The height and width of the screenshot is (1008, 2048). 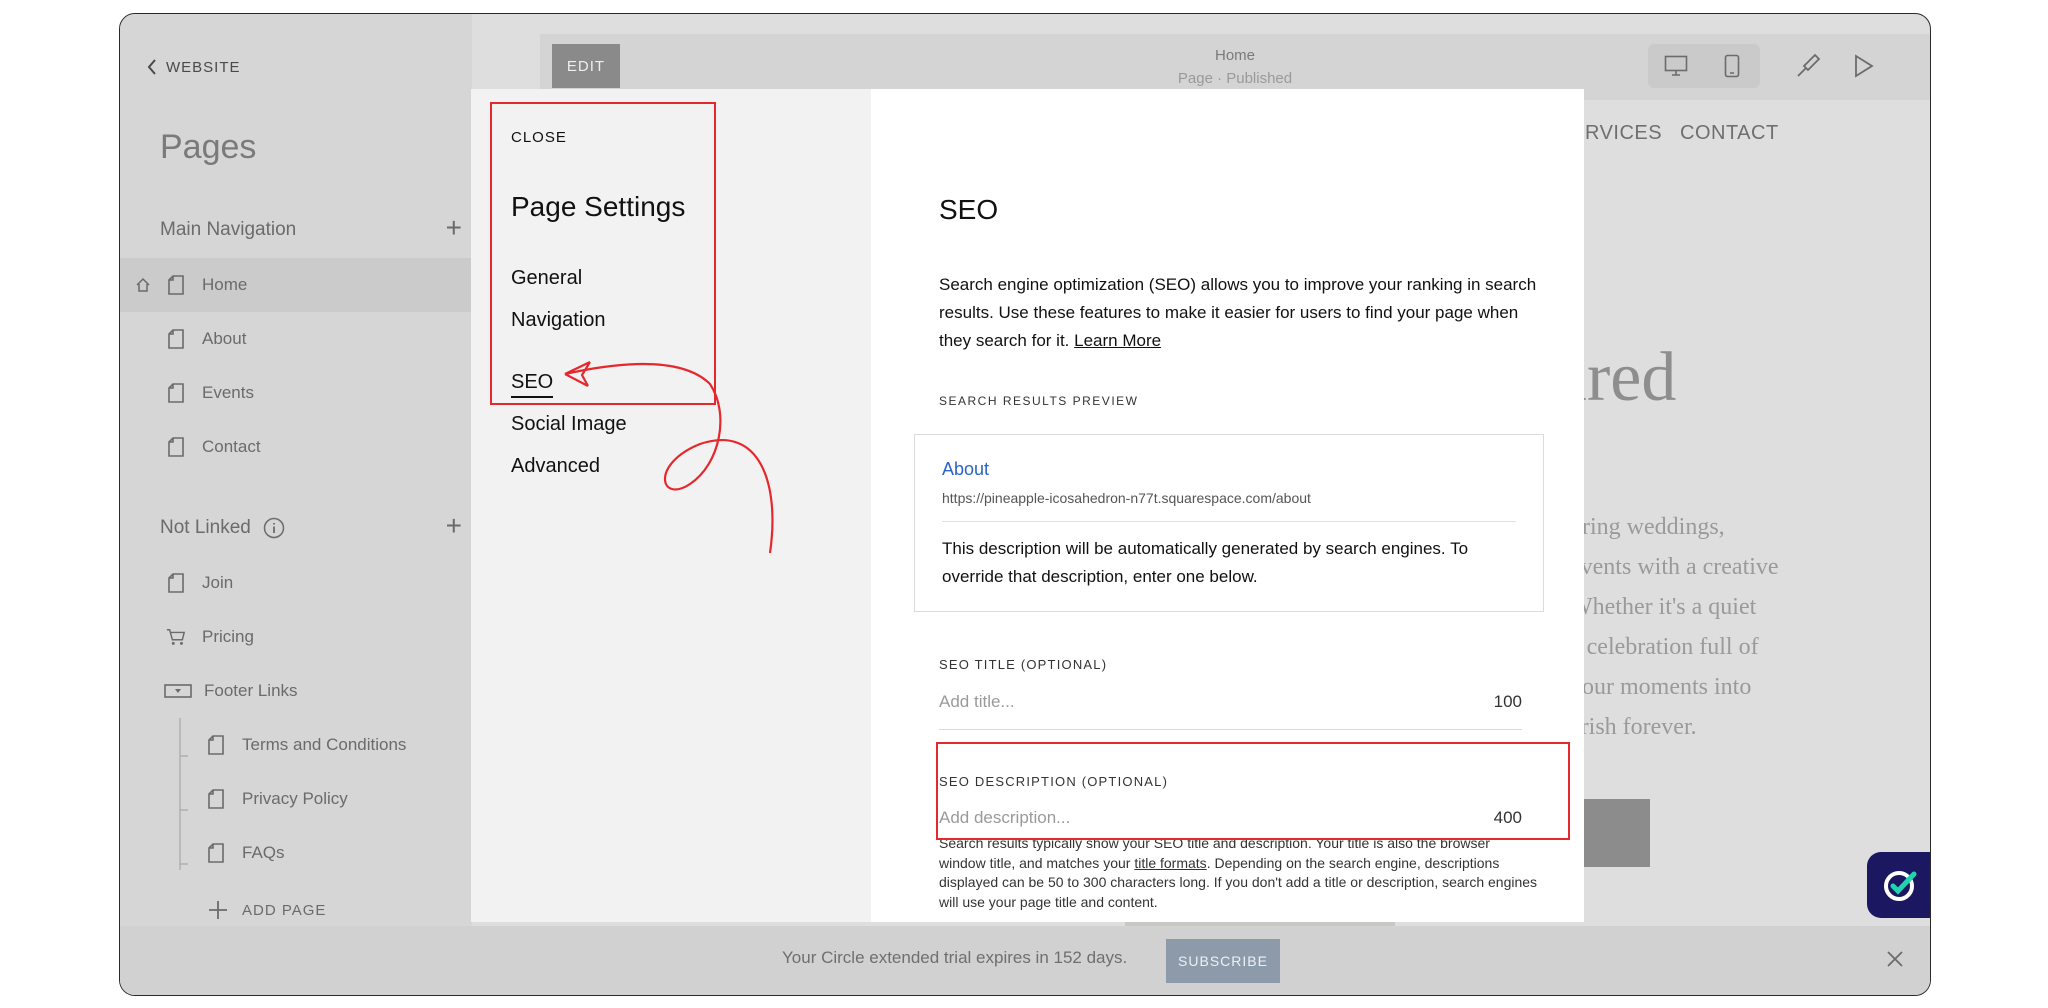 I want to click on plus-icon, so click(x=218, y=910).